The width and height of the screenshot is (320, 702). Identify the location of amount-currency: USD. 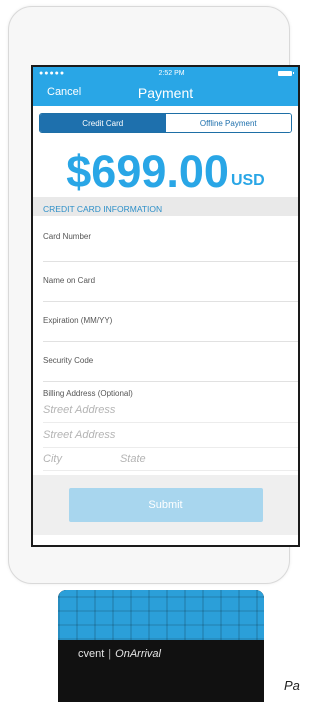
(247, 180).